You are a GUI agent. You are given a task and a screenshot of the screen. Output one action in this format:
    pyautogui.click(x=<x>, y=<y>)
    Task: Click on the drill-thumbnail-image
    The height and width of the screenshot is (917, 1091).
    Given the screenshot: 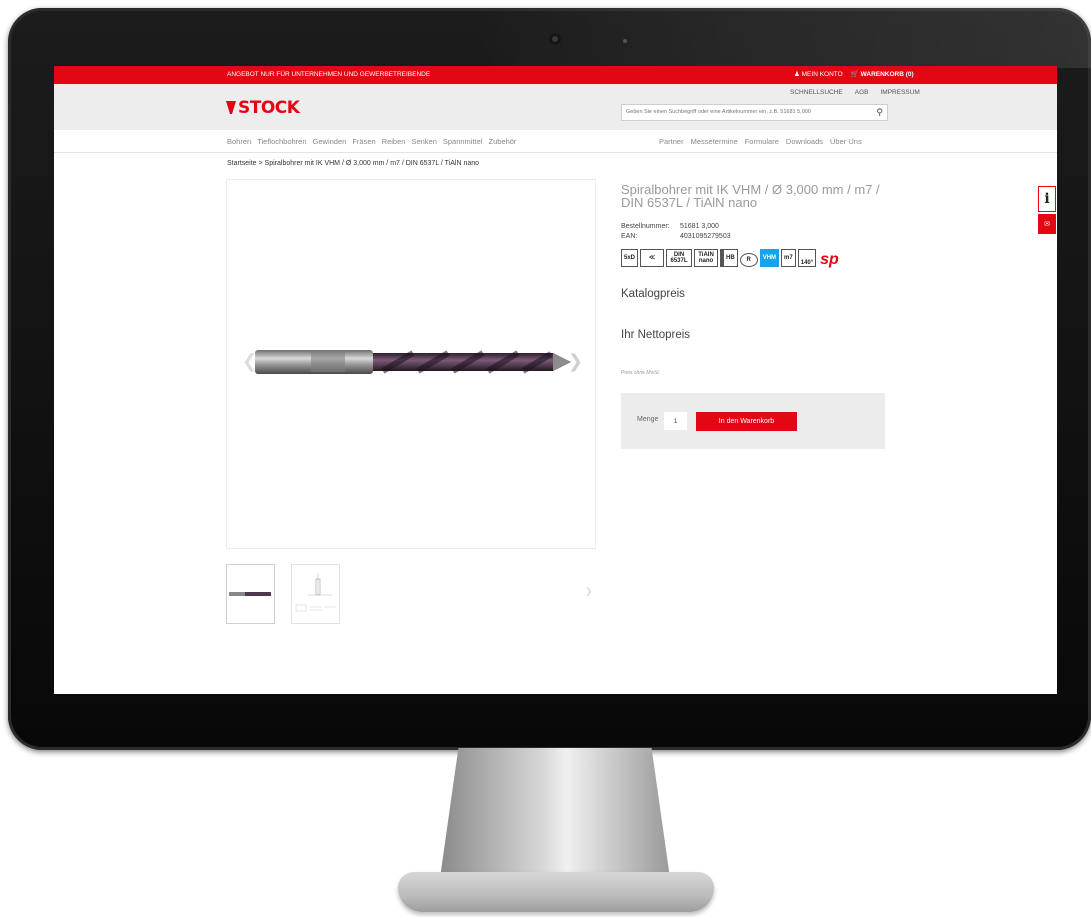 What is the action you would take?
    pyautogui.click(x=250, y=594)
    